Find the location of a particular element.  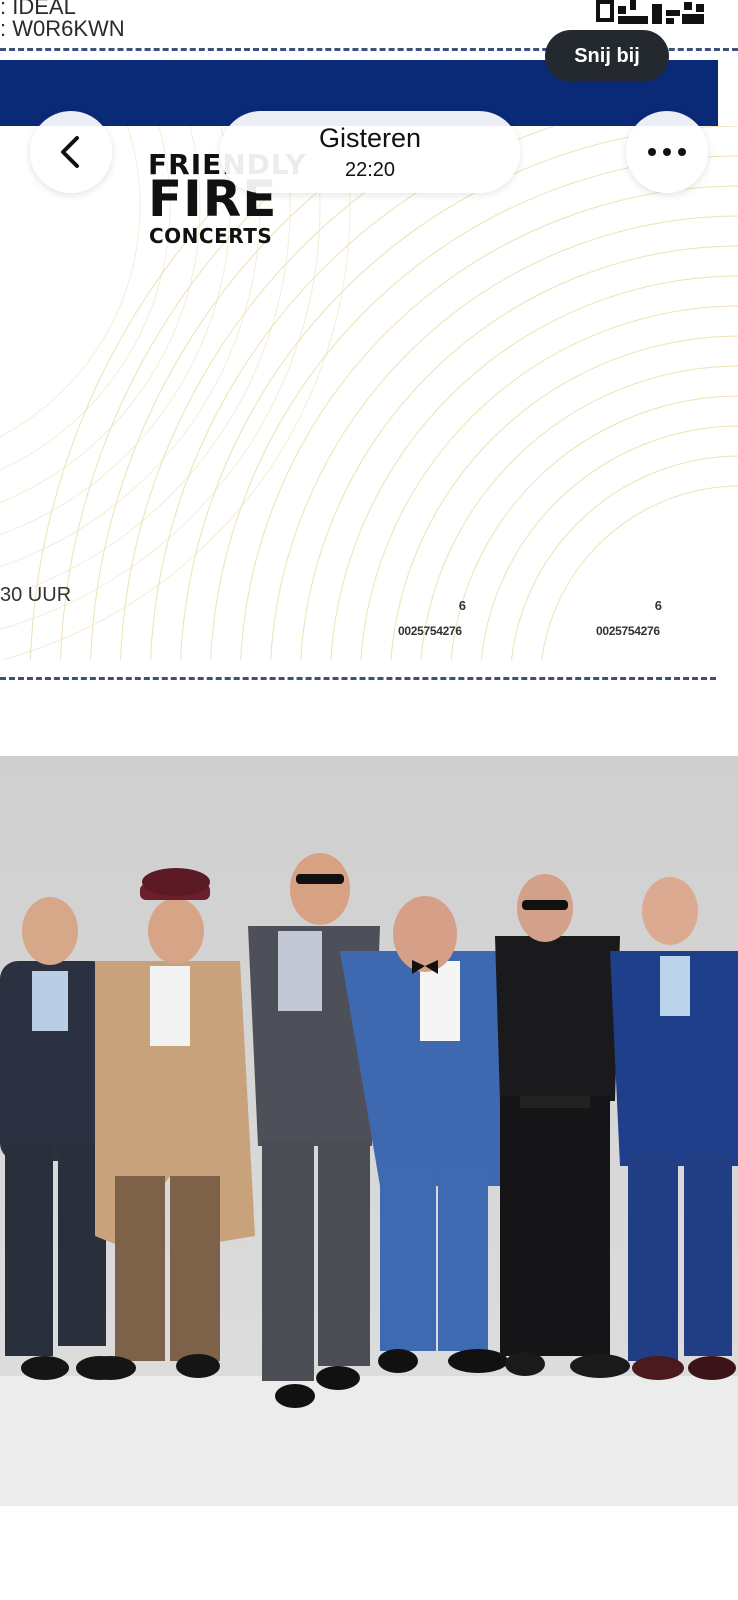

more-dots-icon is located at coordinates (667, 152).